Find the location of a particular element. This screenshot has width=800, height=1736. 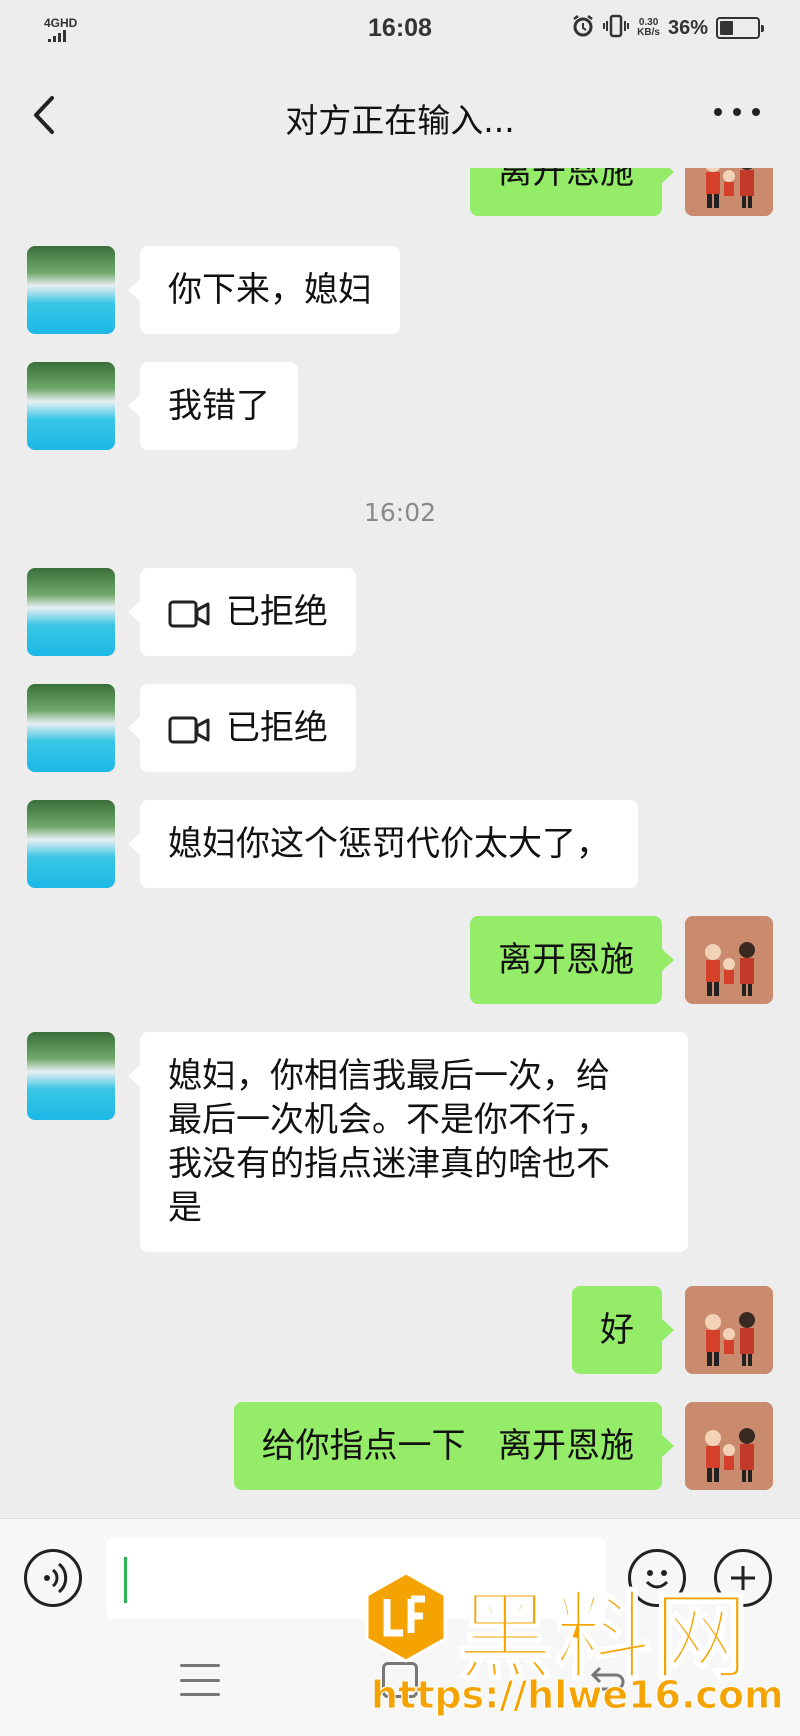

message-bubble-outgoing: 给你指点一下 离开恩施 is located at coordinates (454, 1446).